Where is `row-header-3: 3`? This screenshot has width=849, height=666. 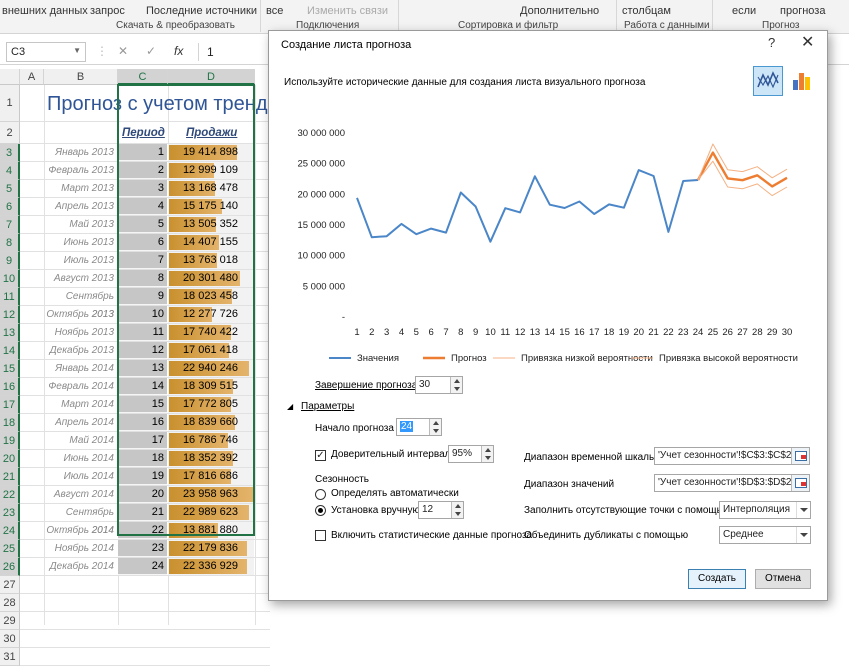
row-header-3: 3 is located at coordinates (10, 153).